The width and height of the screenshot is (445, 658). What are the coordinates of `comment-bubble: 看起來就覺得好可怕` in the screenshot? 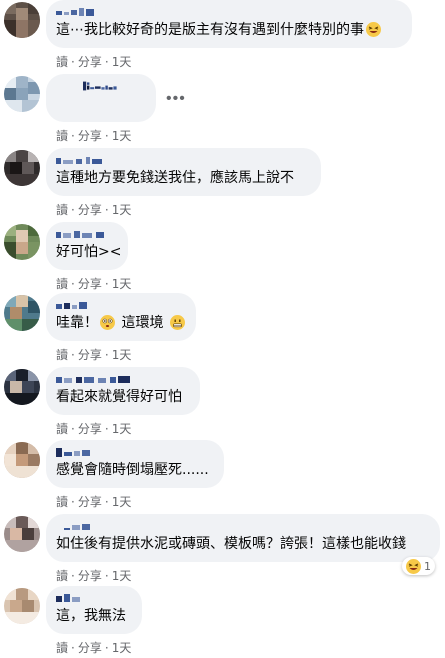 It's located at (123, 391).